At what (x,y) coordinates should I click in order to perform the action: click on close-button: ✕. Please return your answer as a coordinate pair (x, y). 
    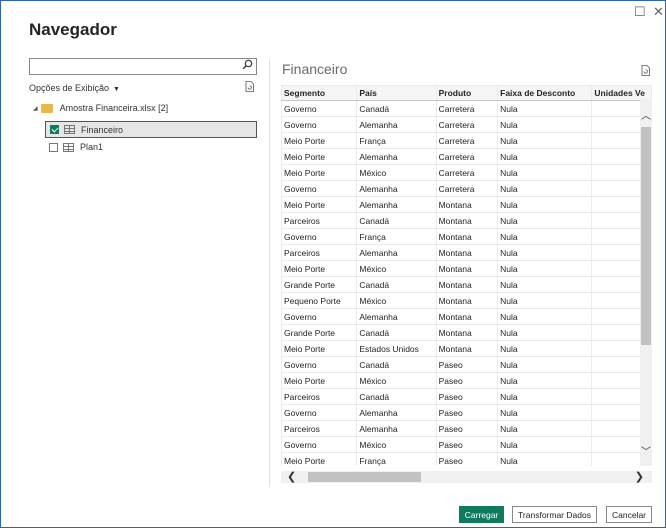
    Looking at the image, I should click on (658, 12).